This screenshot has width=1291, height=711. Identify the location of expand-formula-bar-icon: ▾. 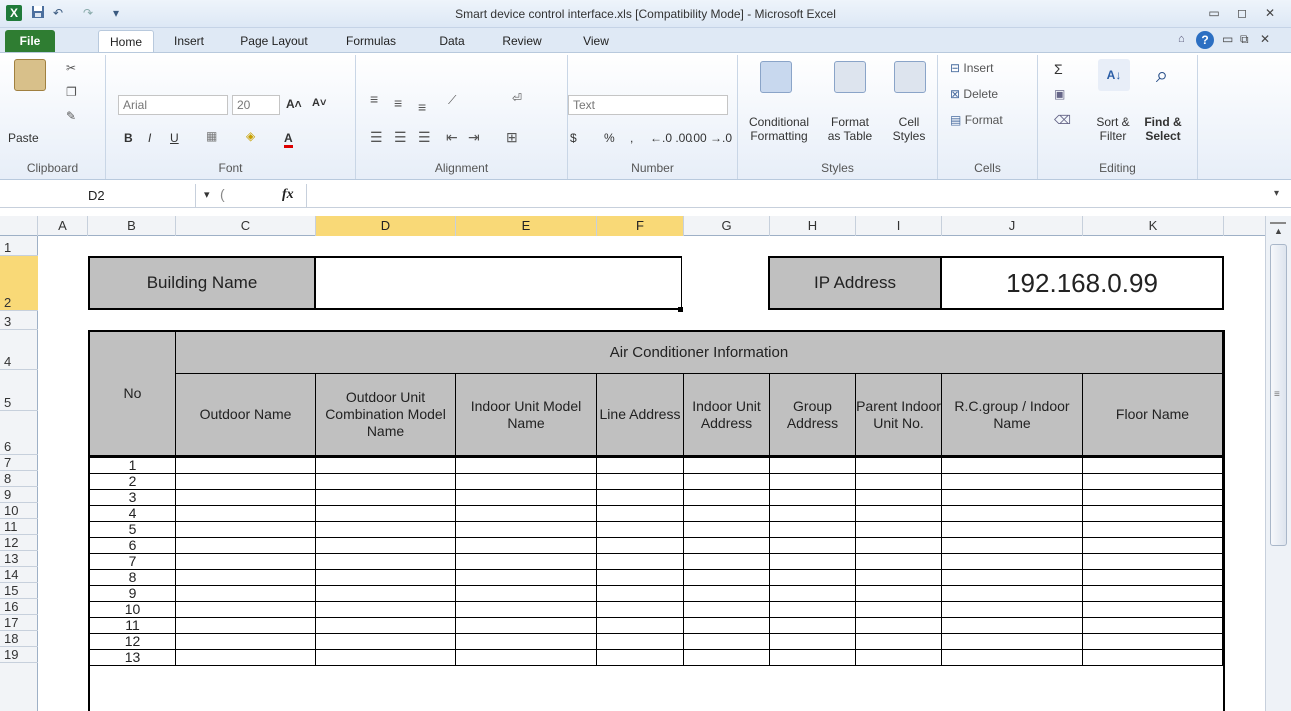
(1276, 193).